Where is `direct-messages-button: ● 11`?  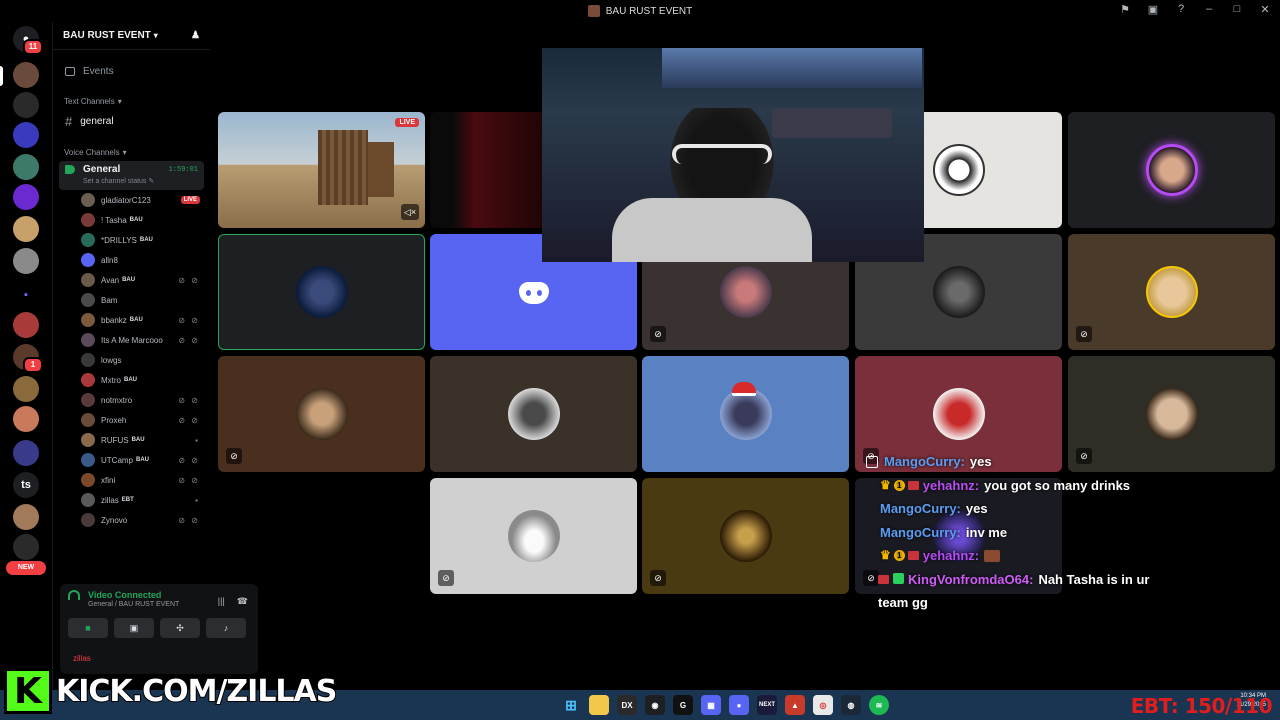 direct-messages-button: ● 11 is located at coordinates (28, 40).